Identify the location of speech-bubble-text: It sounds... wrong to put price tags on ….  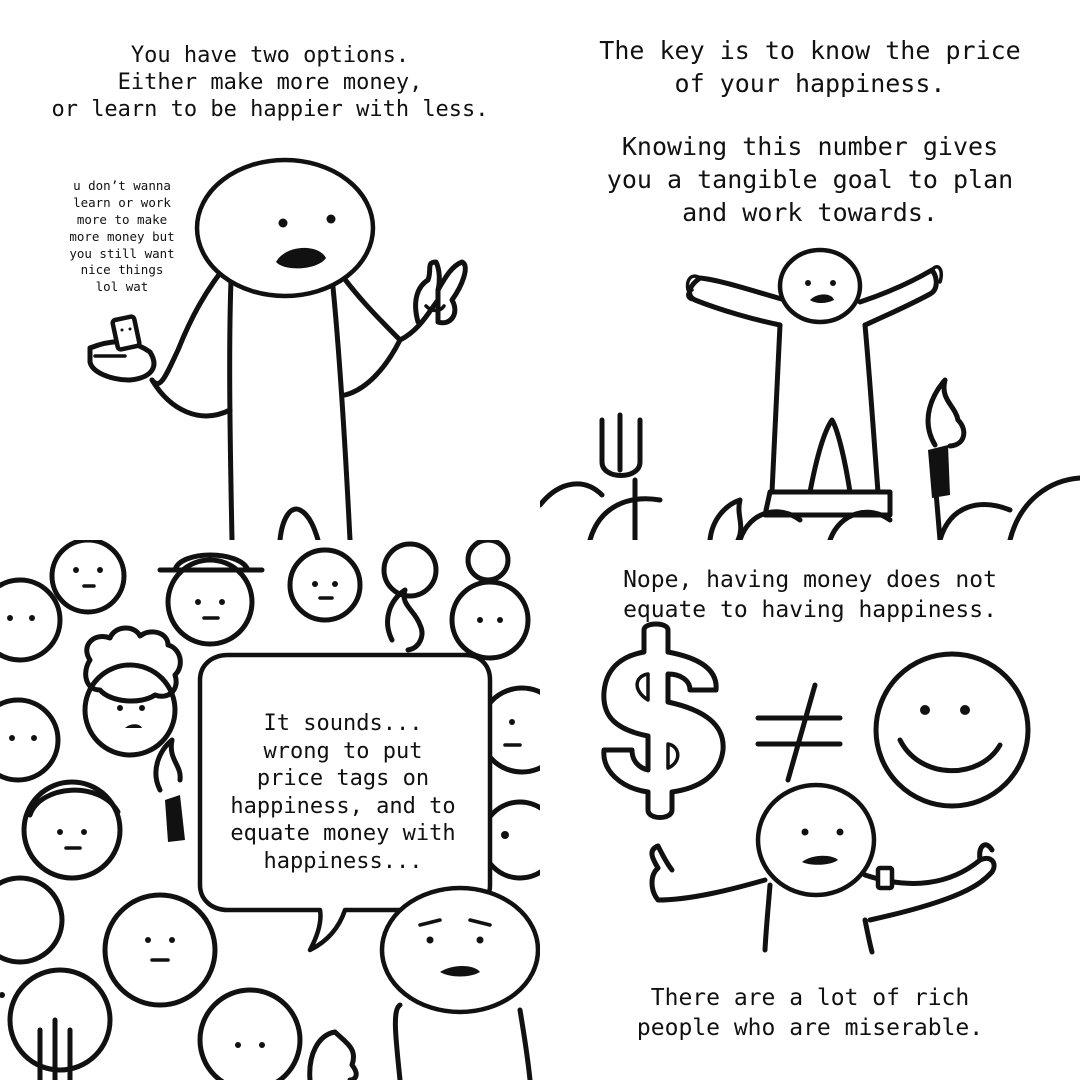
(343, 792).